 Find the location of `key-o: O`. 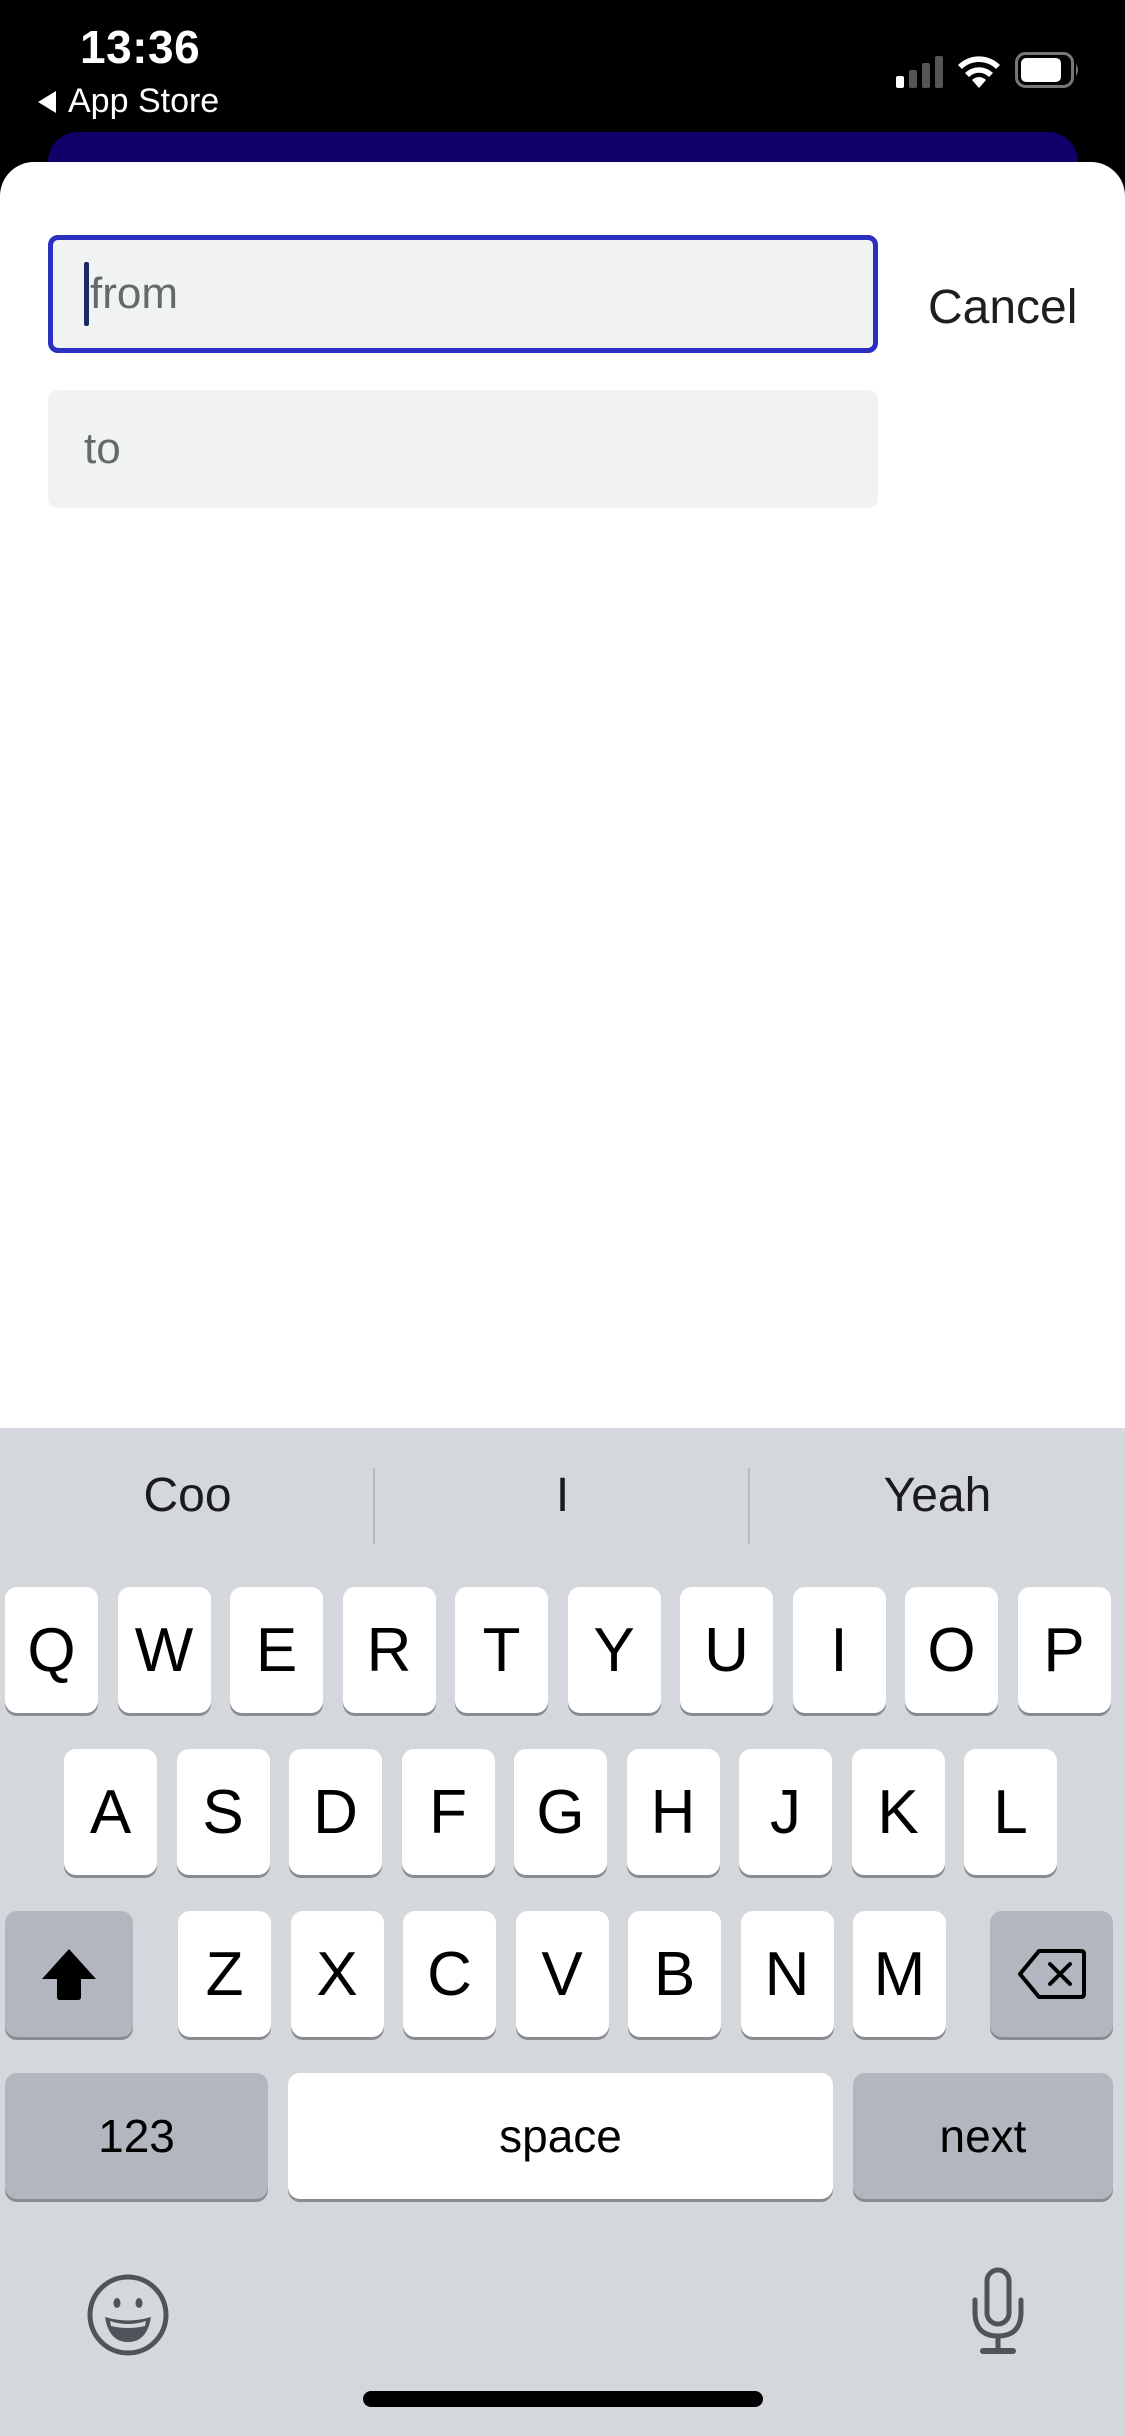

key-o: O is located at coordinates (951, 1650).